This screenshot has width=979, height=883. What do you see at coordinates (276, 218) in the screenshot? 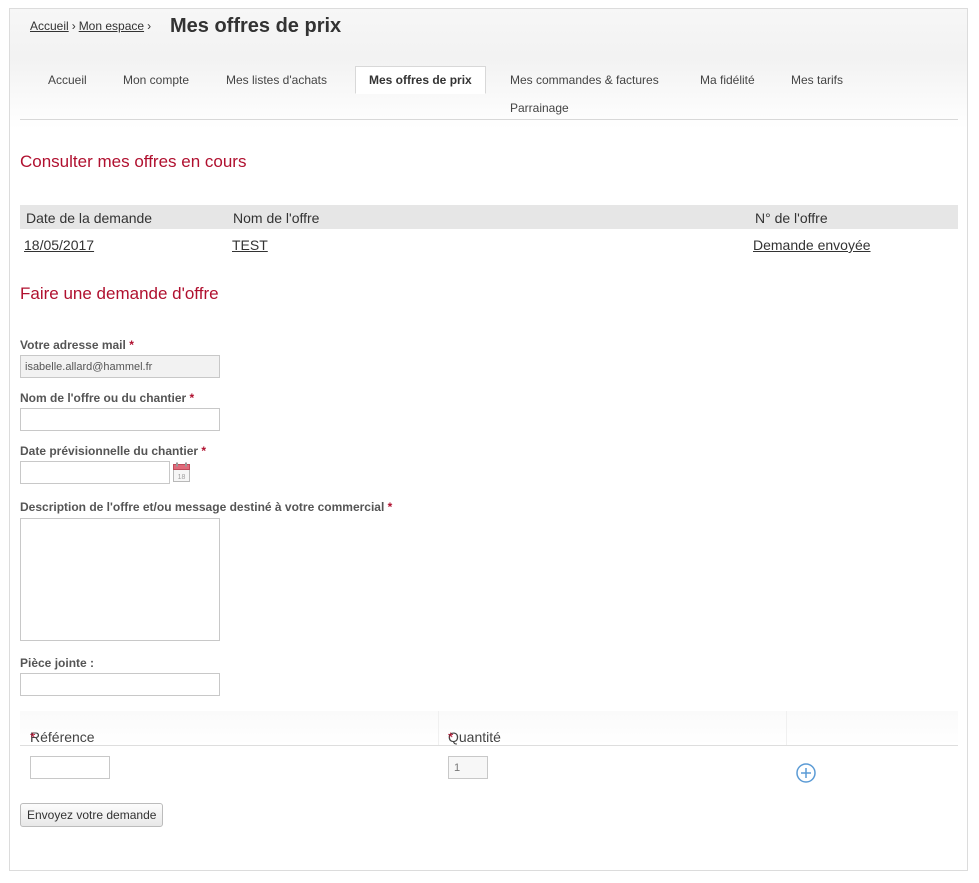
I see `column-header-name: Nom de l'offre` at bounding box center [276, 218].